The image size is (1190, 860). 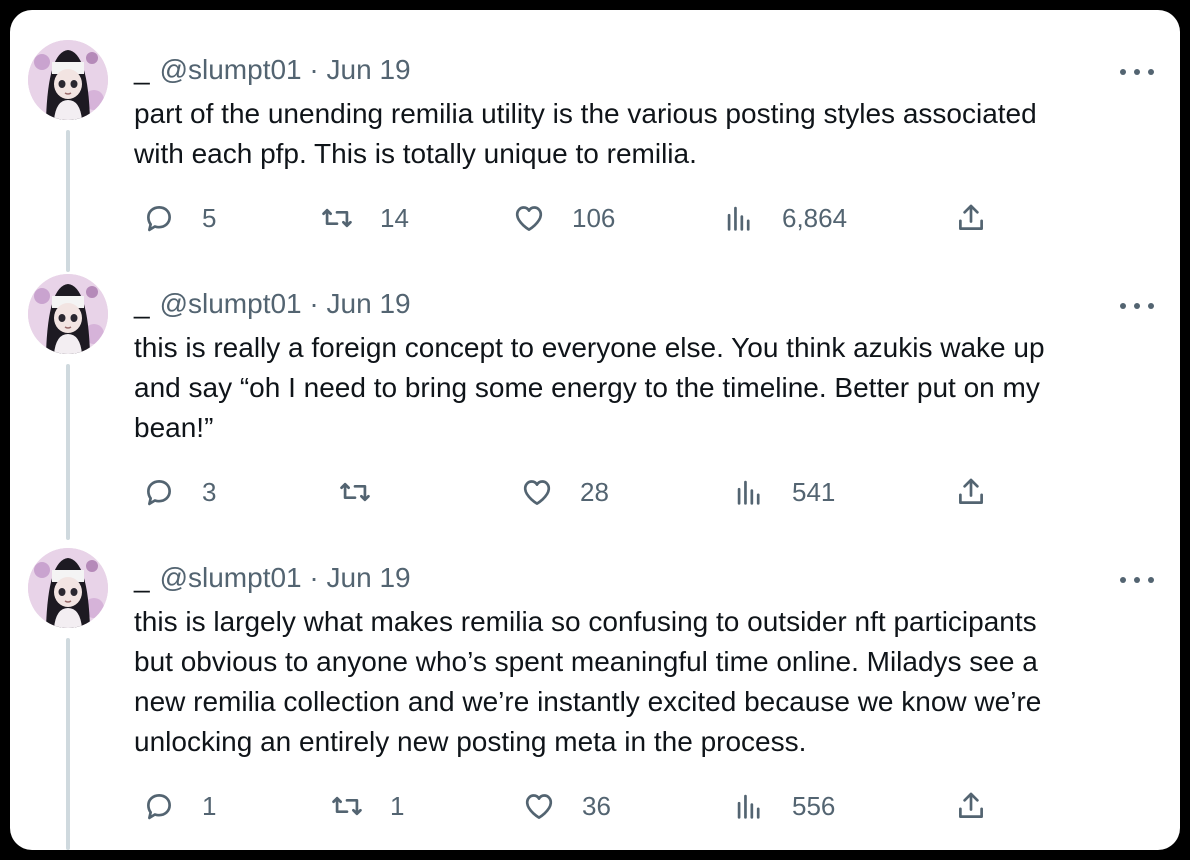 I want to click on reply-button: 3, so click(x=179, y=492).